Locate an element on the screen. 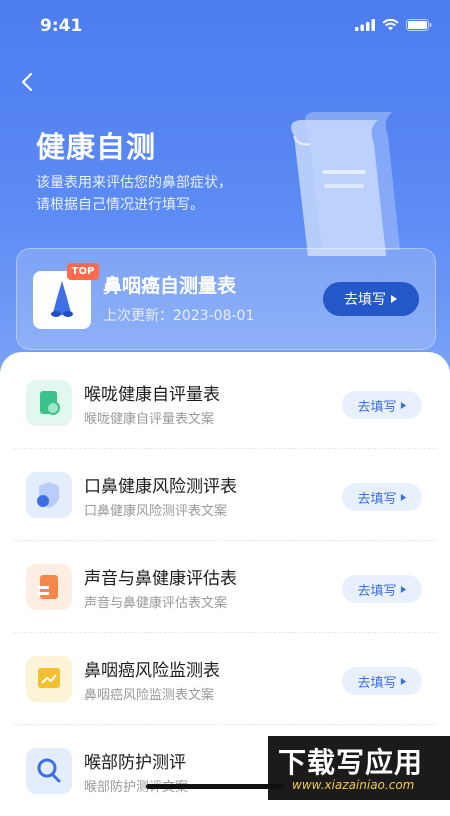  list-item-desc: 声音与鼻健康评估表文案 is located at coordinates (156, 603).